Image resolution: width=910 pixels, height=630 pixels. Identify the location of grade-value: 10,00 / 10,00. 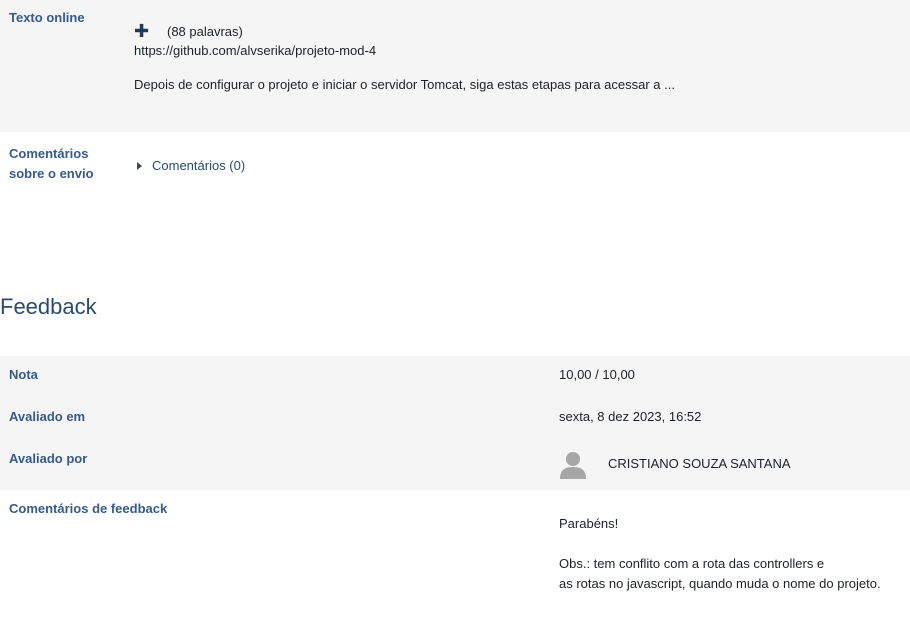
(597, 374).